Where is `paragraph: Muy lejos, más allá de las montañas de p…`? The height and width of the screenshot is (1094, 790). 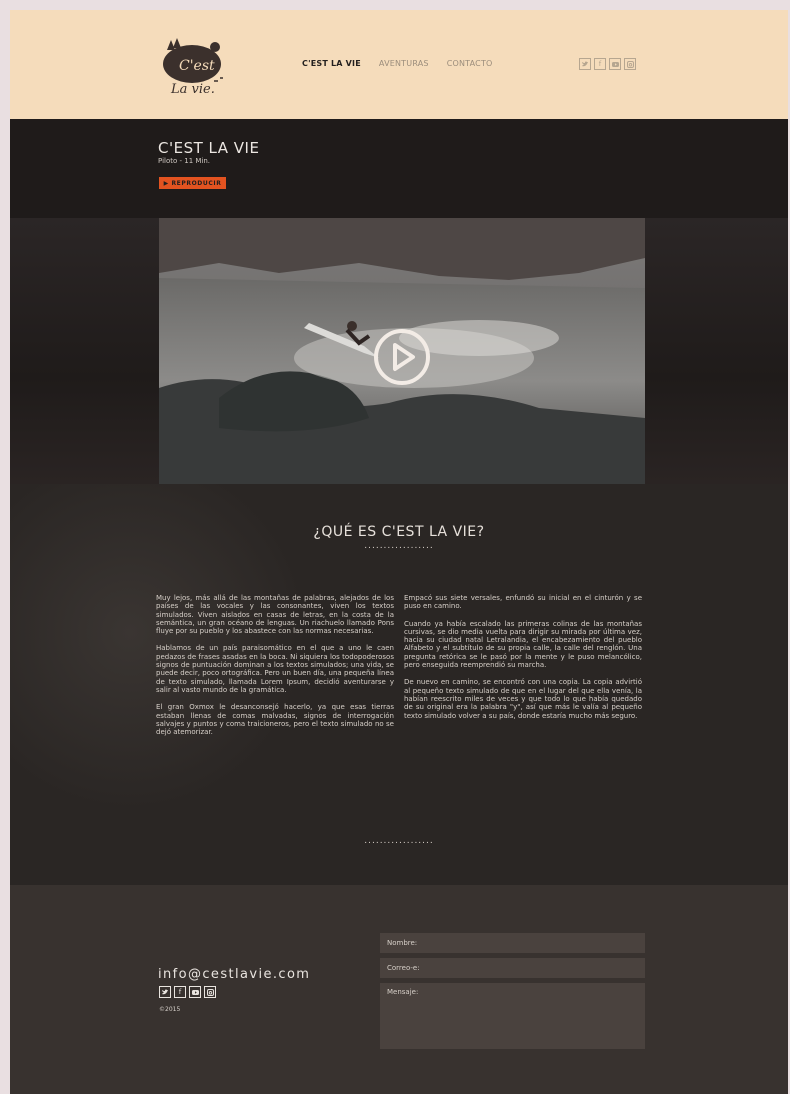
paragraph: Muy lejos, más allá de las montañas de p… is located at coordinates (275, 615).